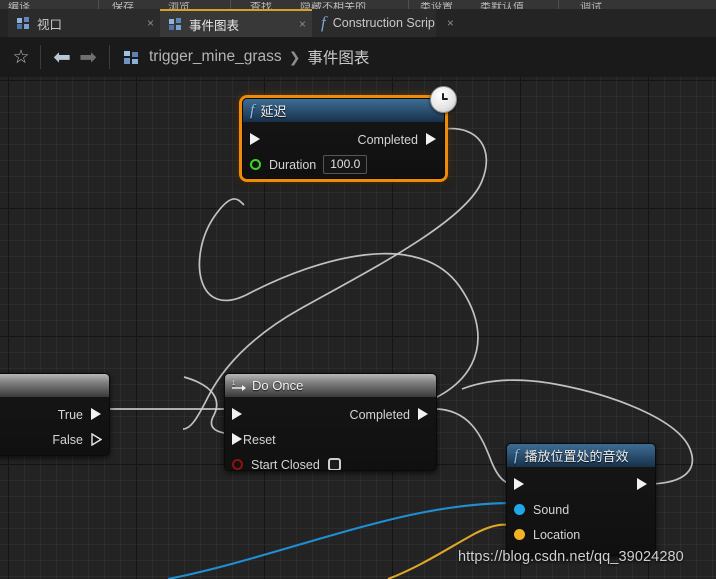 This screenshot has width=716, height=579. What do you see at coordinates (519, 509) in the screenshot?
I see `sound-object-pin` at bounding box center [519, 509].